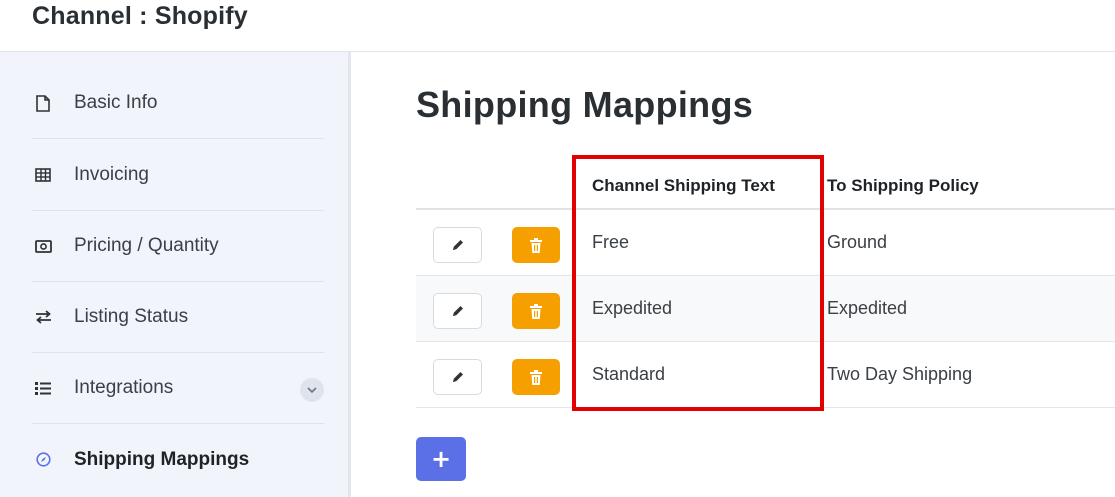 The image size is (1115, 497). I want to click on highlight-annotation-box, so click(698, 283).